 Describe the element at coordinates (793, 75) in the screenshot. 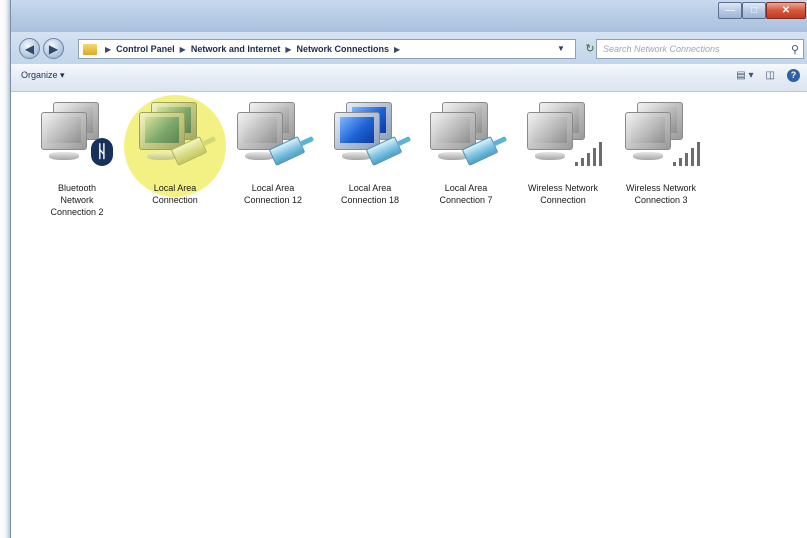

I see `help-icon: ?` at that location.